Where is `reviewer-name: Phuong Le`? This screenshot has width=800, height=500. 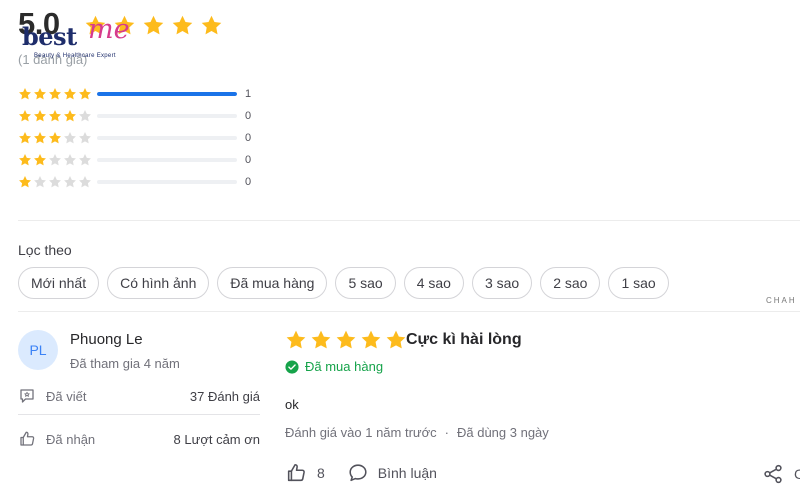
reviewer-name: Phuong Le is located at coordinates (106, 339).